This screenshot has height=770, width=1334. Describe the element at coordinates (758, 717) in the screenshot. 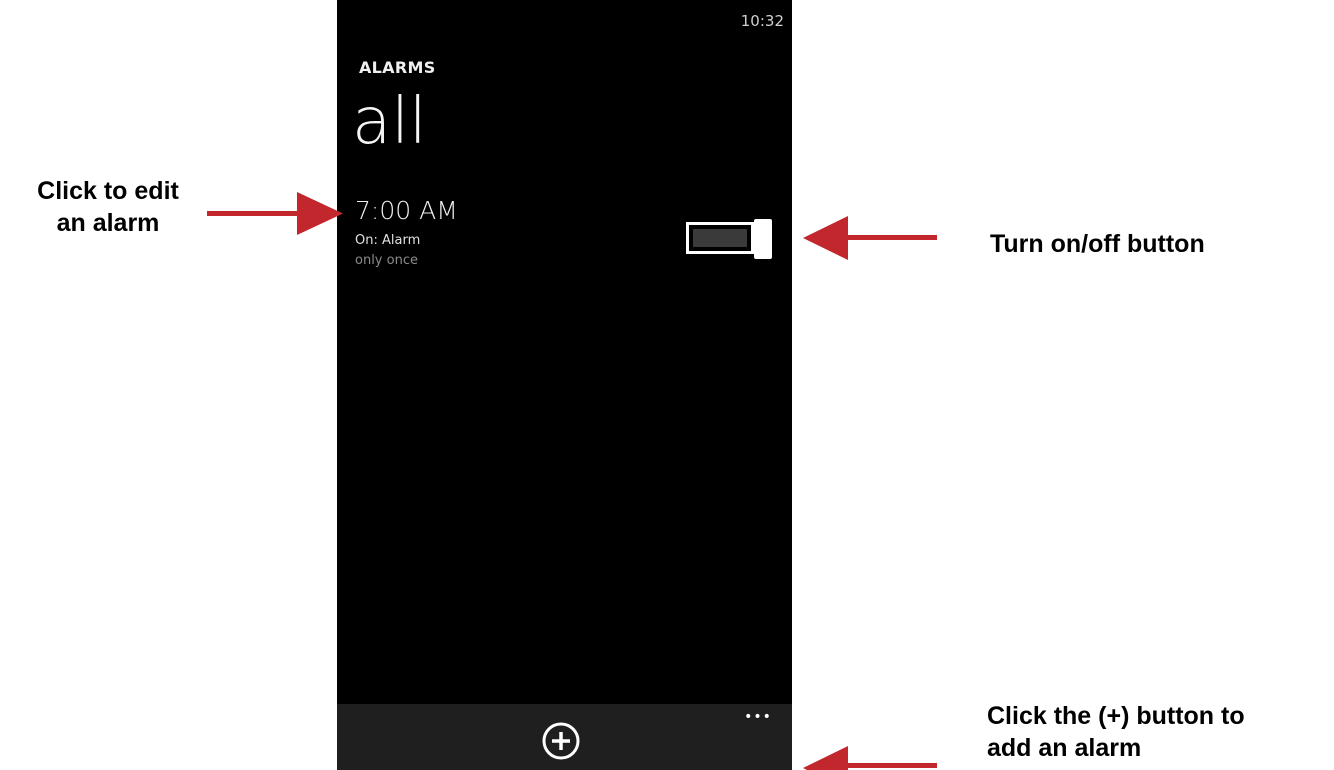

I see `more-options-button: •••` at that location.